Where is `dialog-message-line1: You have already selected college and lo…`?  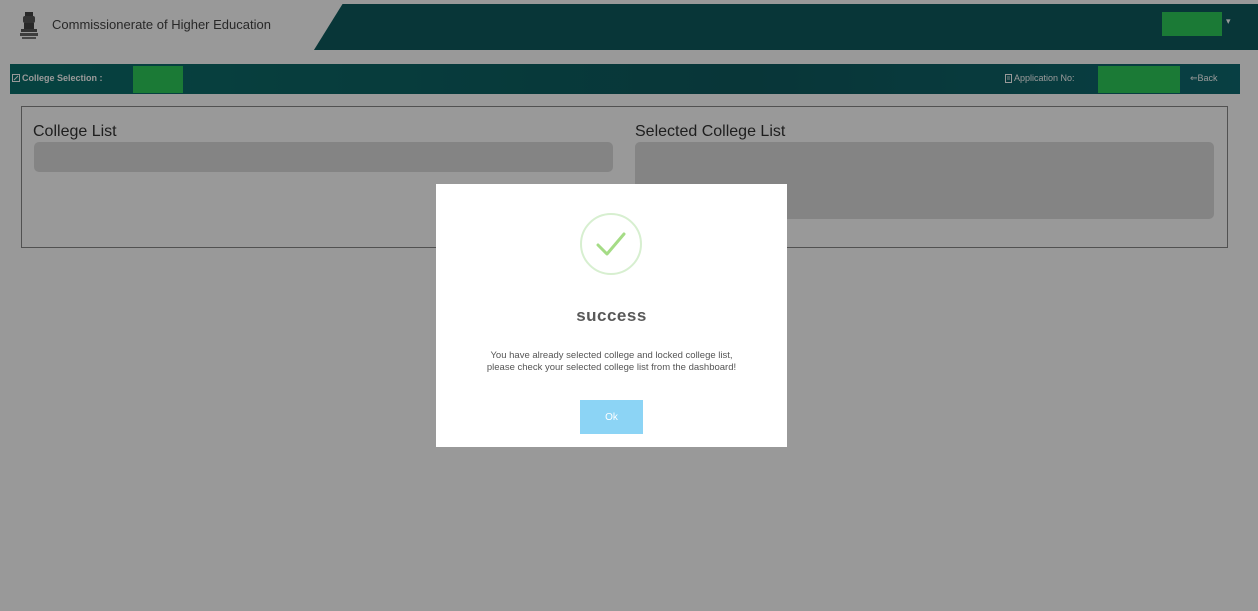
dialog-message-line1: You have already selected college and lo… is located at coordinates (611, 355).